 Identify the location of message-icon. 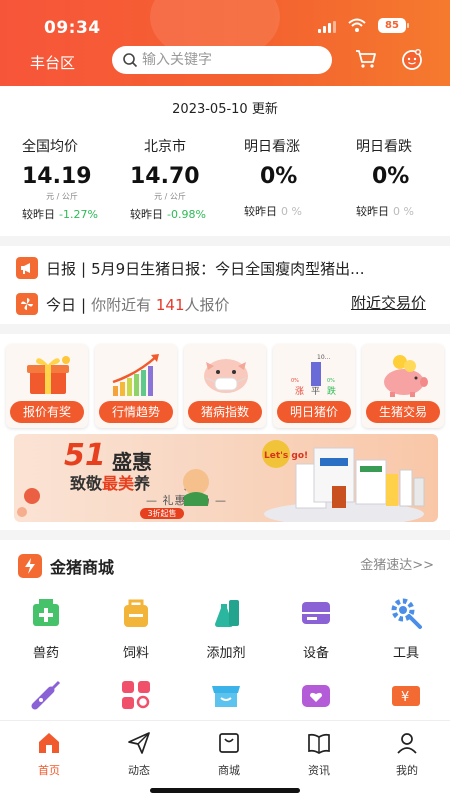
(412, 59).